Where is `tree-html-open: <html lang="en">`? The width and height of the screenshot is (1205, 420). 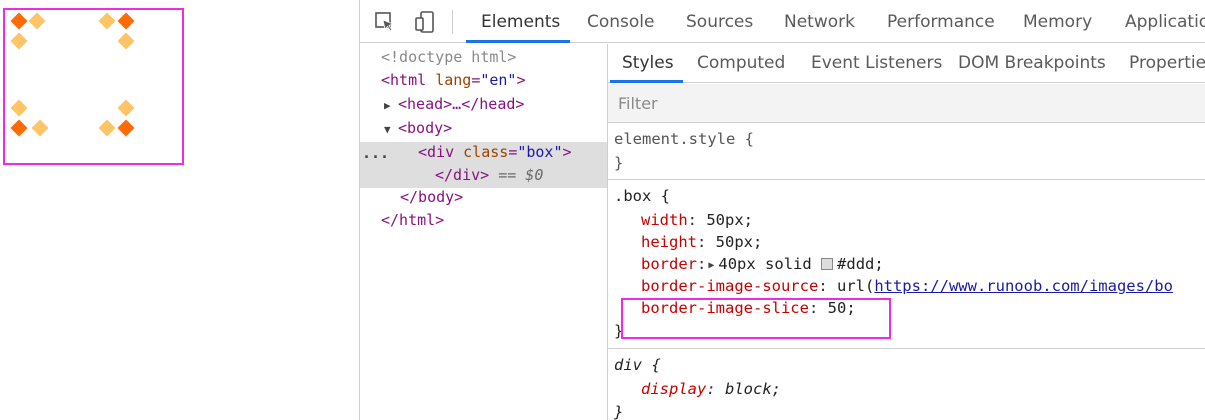
tree-html-open: <html lang="en"> is located at coordinates (453, 80).